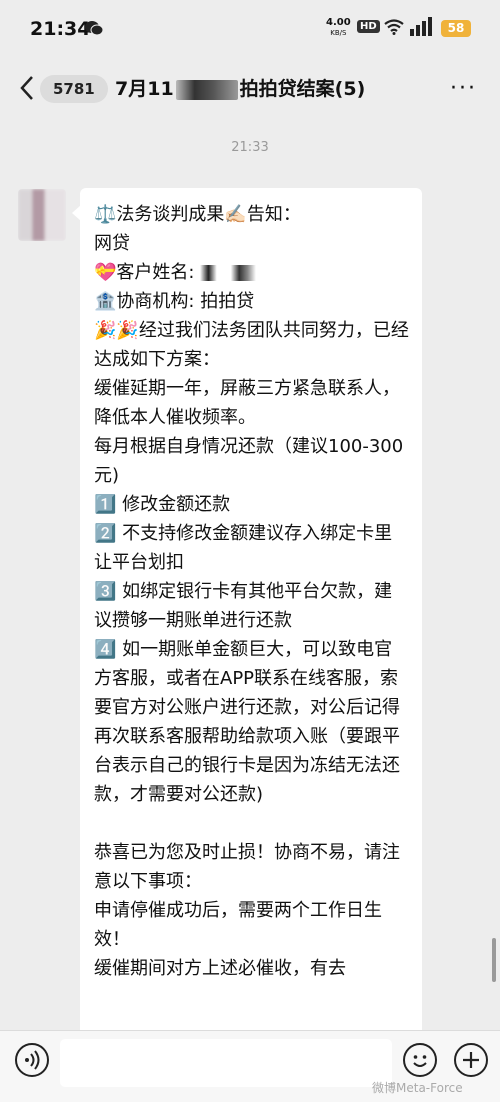 This screenshot has height=1102, width=500. What do you see at coordinates (494, 960) in the screenshot?
I see `scroll-indicator` at bounding box center [494, 960].